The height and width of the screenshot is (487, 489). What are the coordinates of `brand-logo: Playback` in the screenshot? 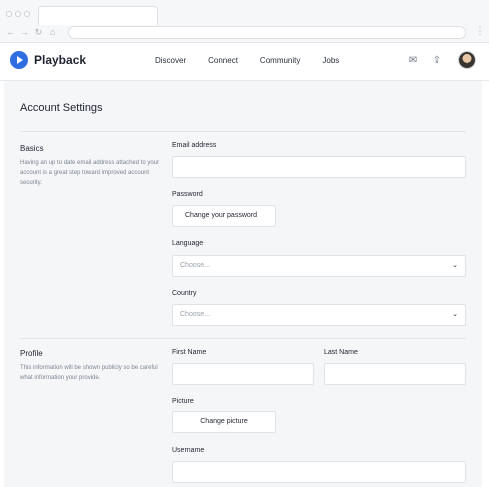 It's located at (48, 60).